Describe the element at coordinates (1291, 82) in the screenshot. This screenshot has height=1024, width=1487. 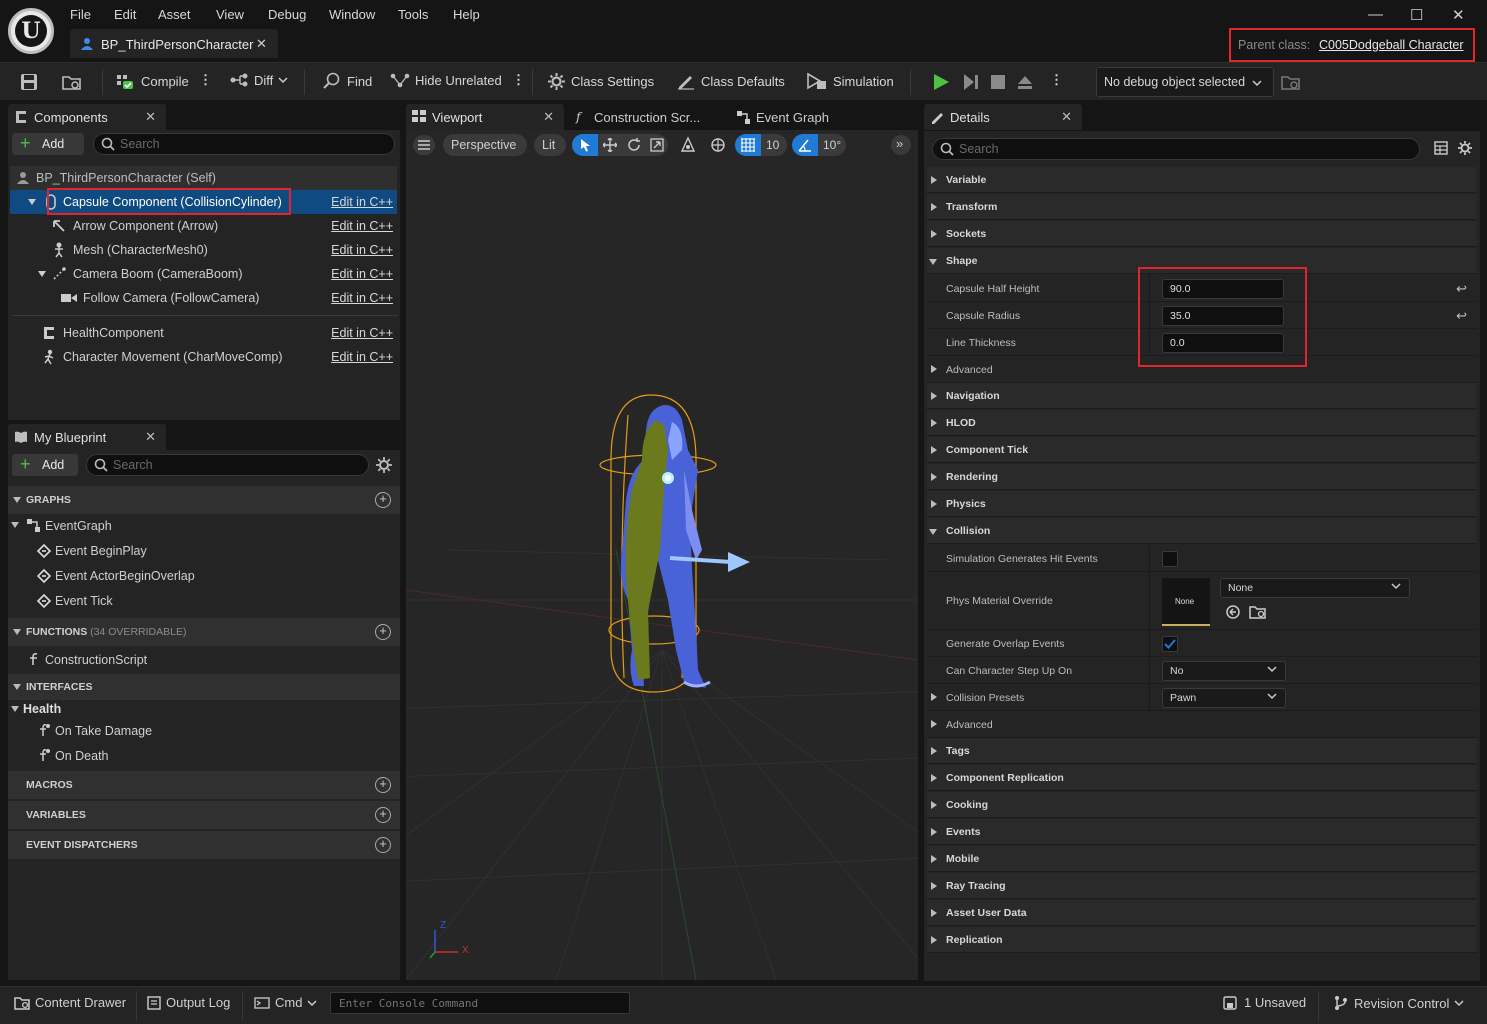
I see `browse-debug-icon` at that location.